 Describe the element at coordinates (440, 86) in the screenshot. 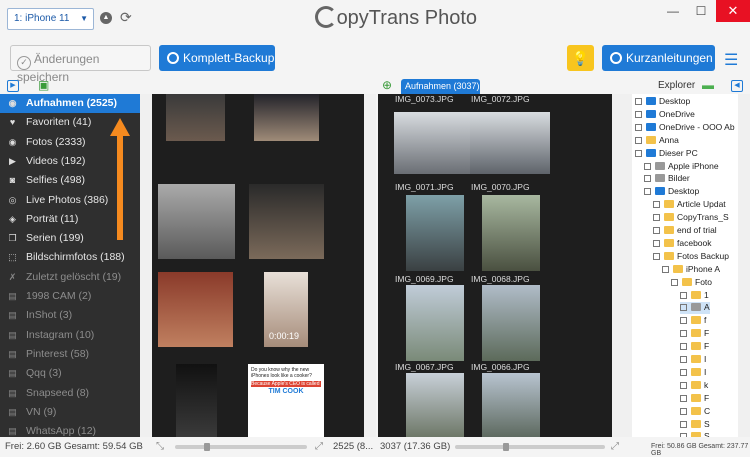

I see `tab-device-photos: Aufnahmen (3037)` at that location.